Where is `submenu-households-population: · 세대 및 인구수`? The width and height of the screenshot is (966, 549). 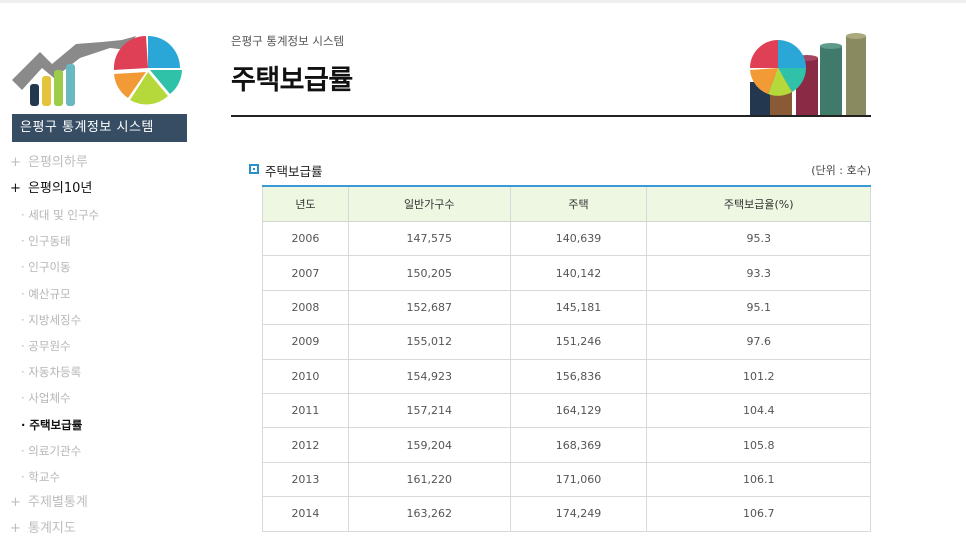 submenu-households-population: · 세대 및 인구수 is located at coordinates (105, 215).